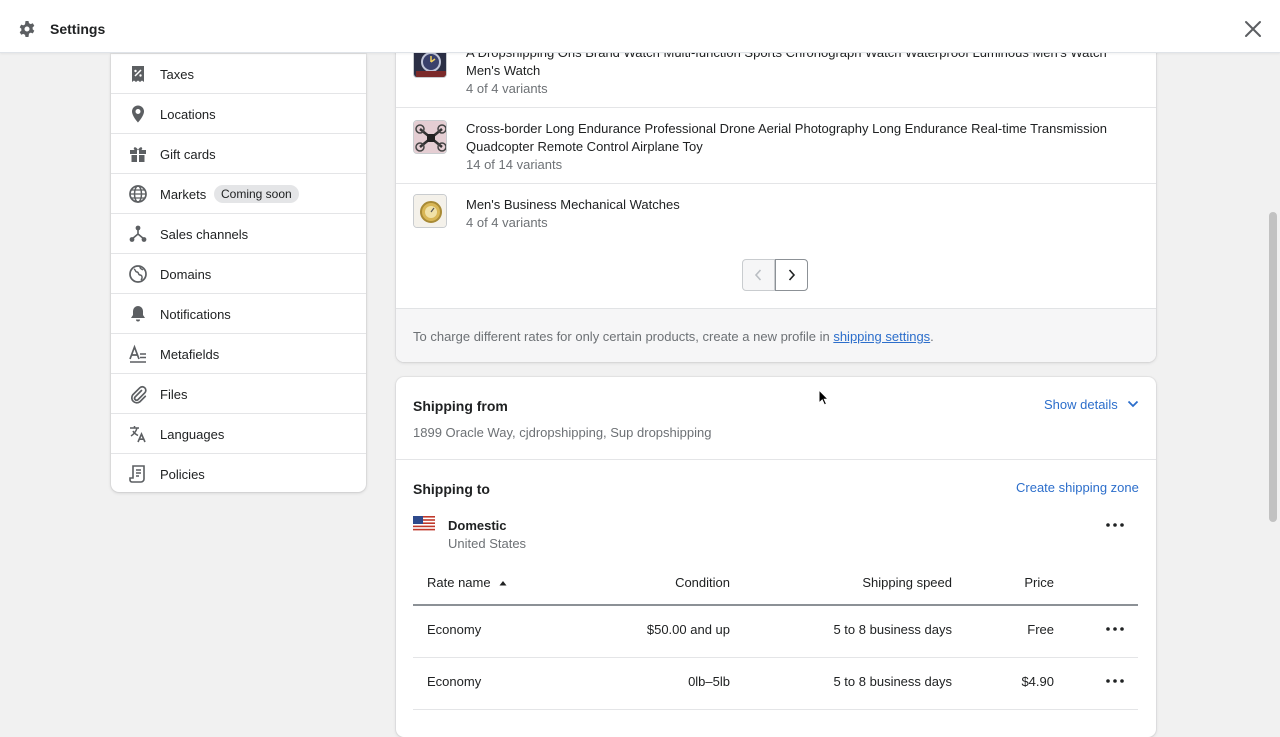 This screenshot has height=737, width=1280. I want to click on shipping-speed-header: Shipping speed, so click(907, 582).